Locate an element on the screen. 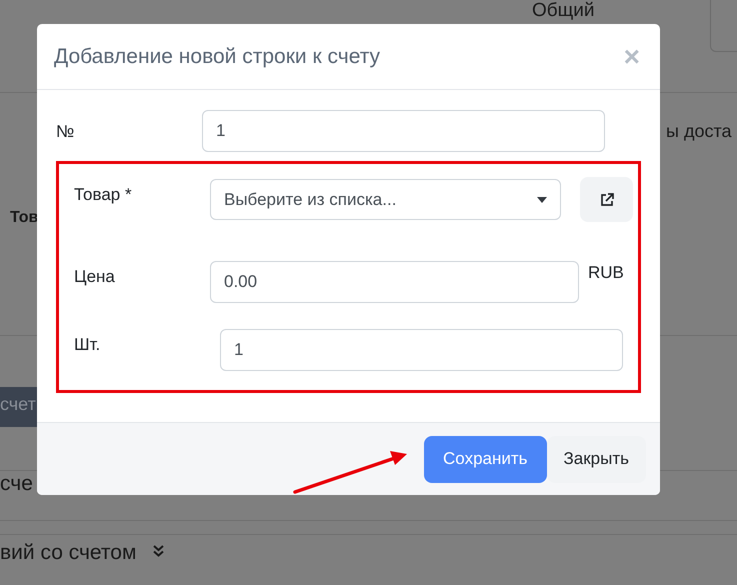 The image size is (737, 585). open-external-button is located at coordinates (606, 199).